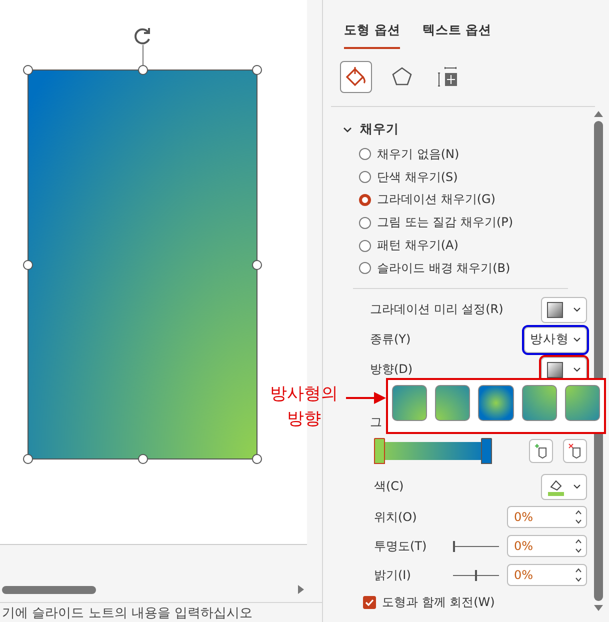  What do you see at coordinates (391, 369) in the screenshot?
I see `field-label: 방향(D)` at bounding box center [391, 369].